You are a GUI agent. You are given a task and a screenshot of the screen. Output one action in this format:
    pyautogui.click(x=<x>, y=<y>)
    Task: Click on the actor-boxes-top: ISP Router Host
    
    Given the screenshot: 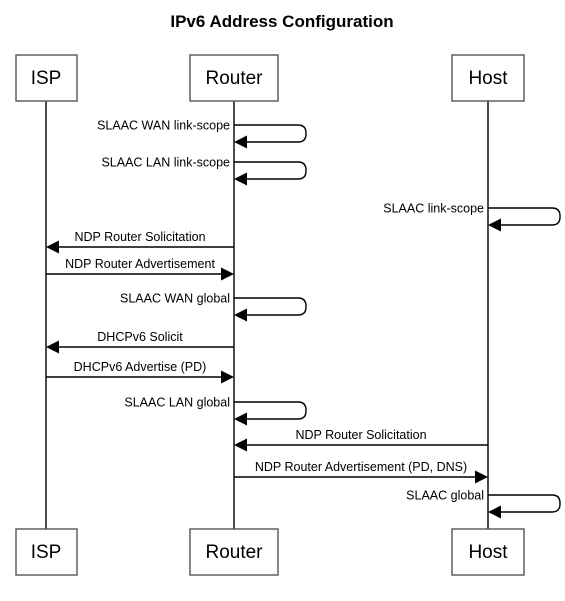 What is the action you would take?
    pyautogui.click(x=270, y=78)
    